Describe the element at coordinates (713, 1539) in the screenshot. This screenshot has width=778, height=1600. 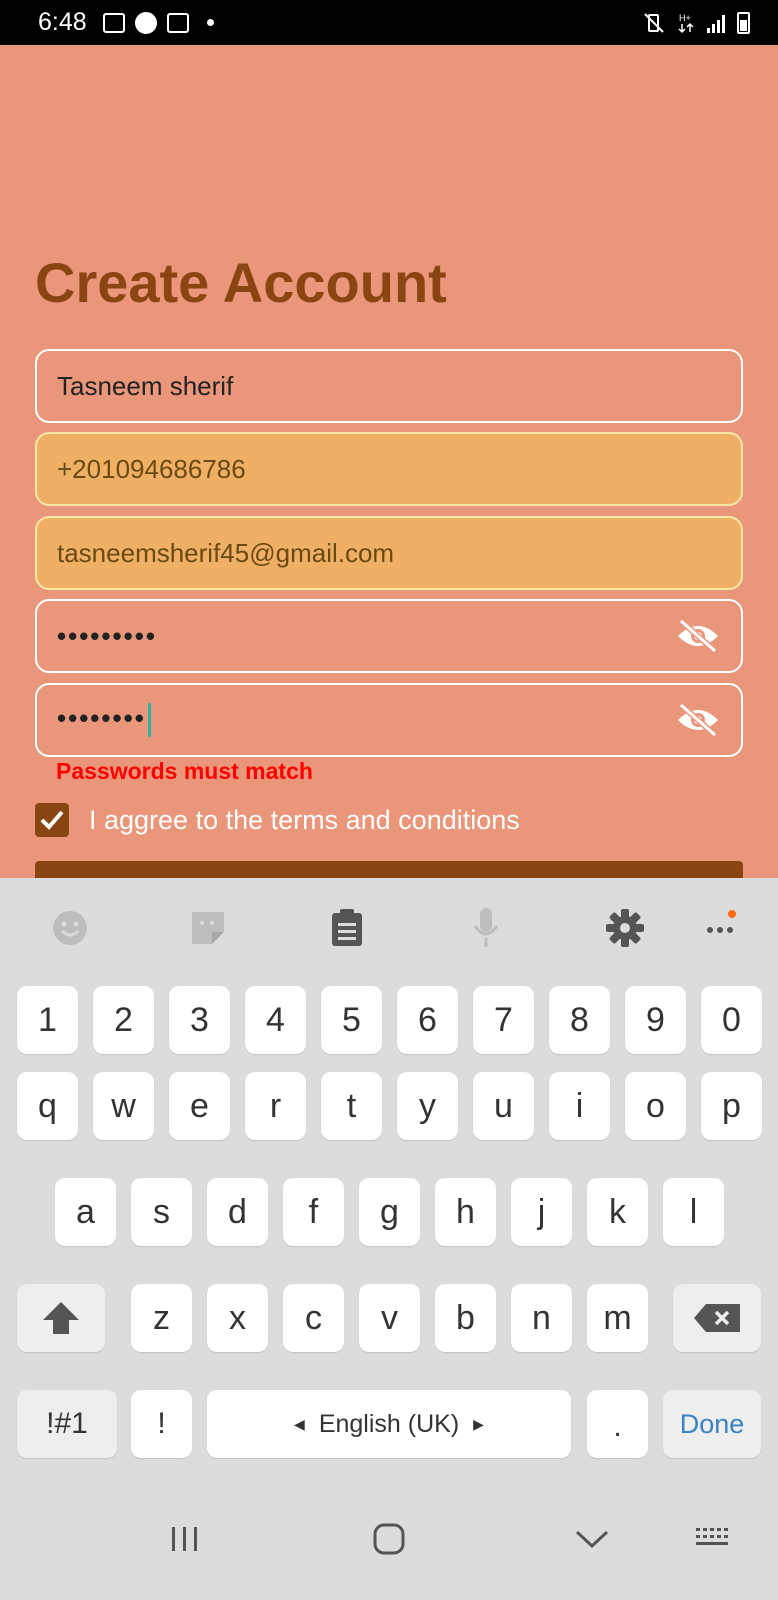
I see `keyboard-switch-icon` at that location.